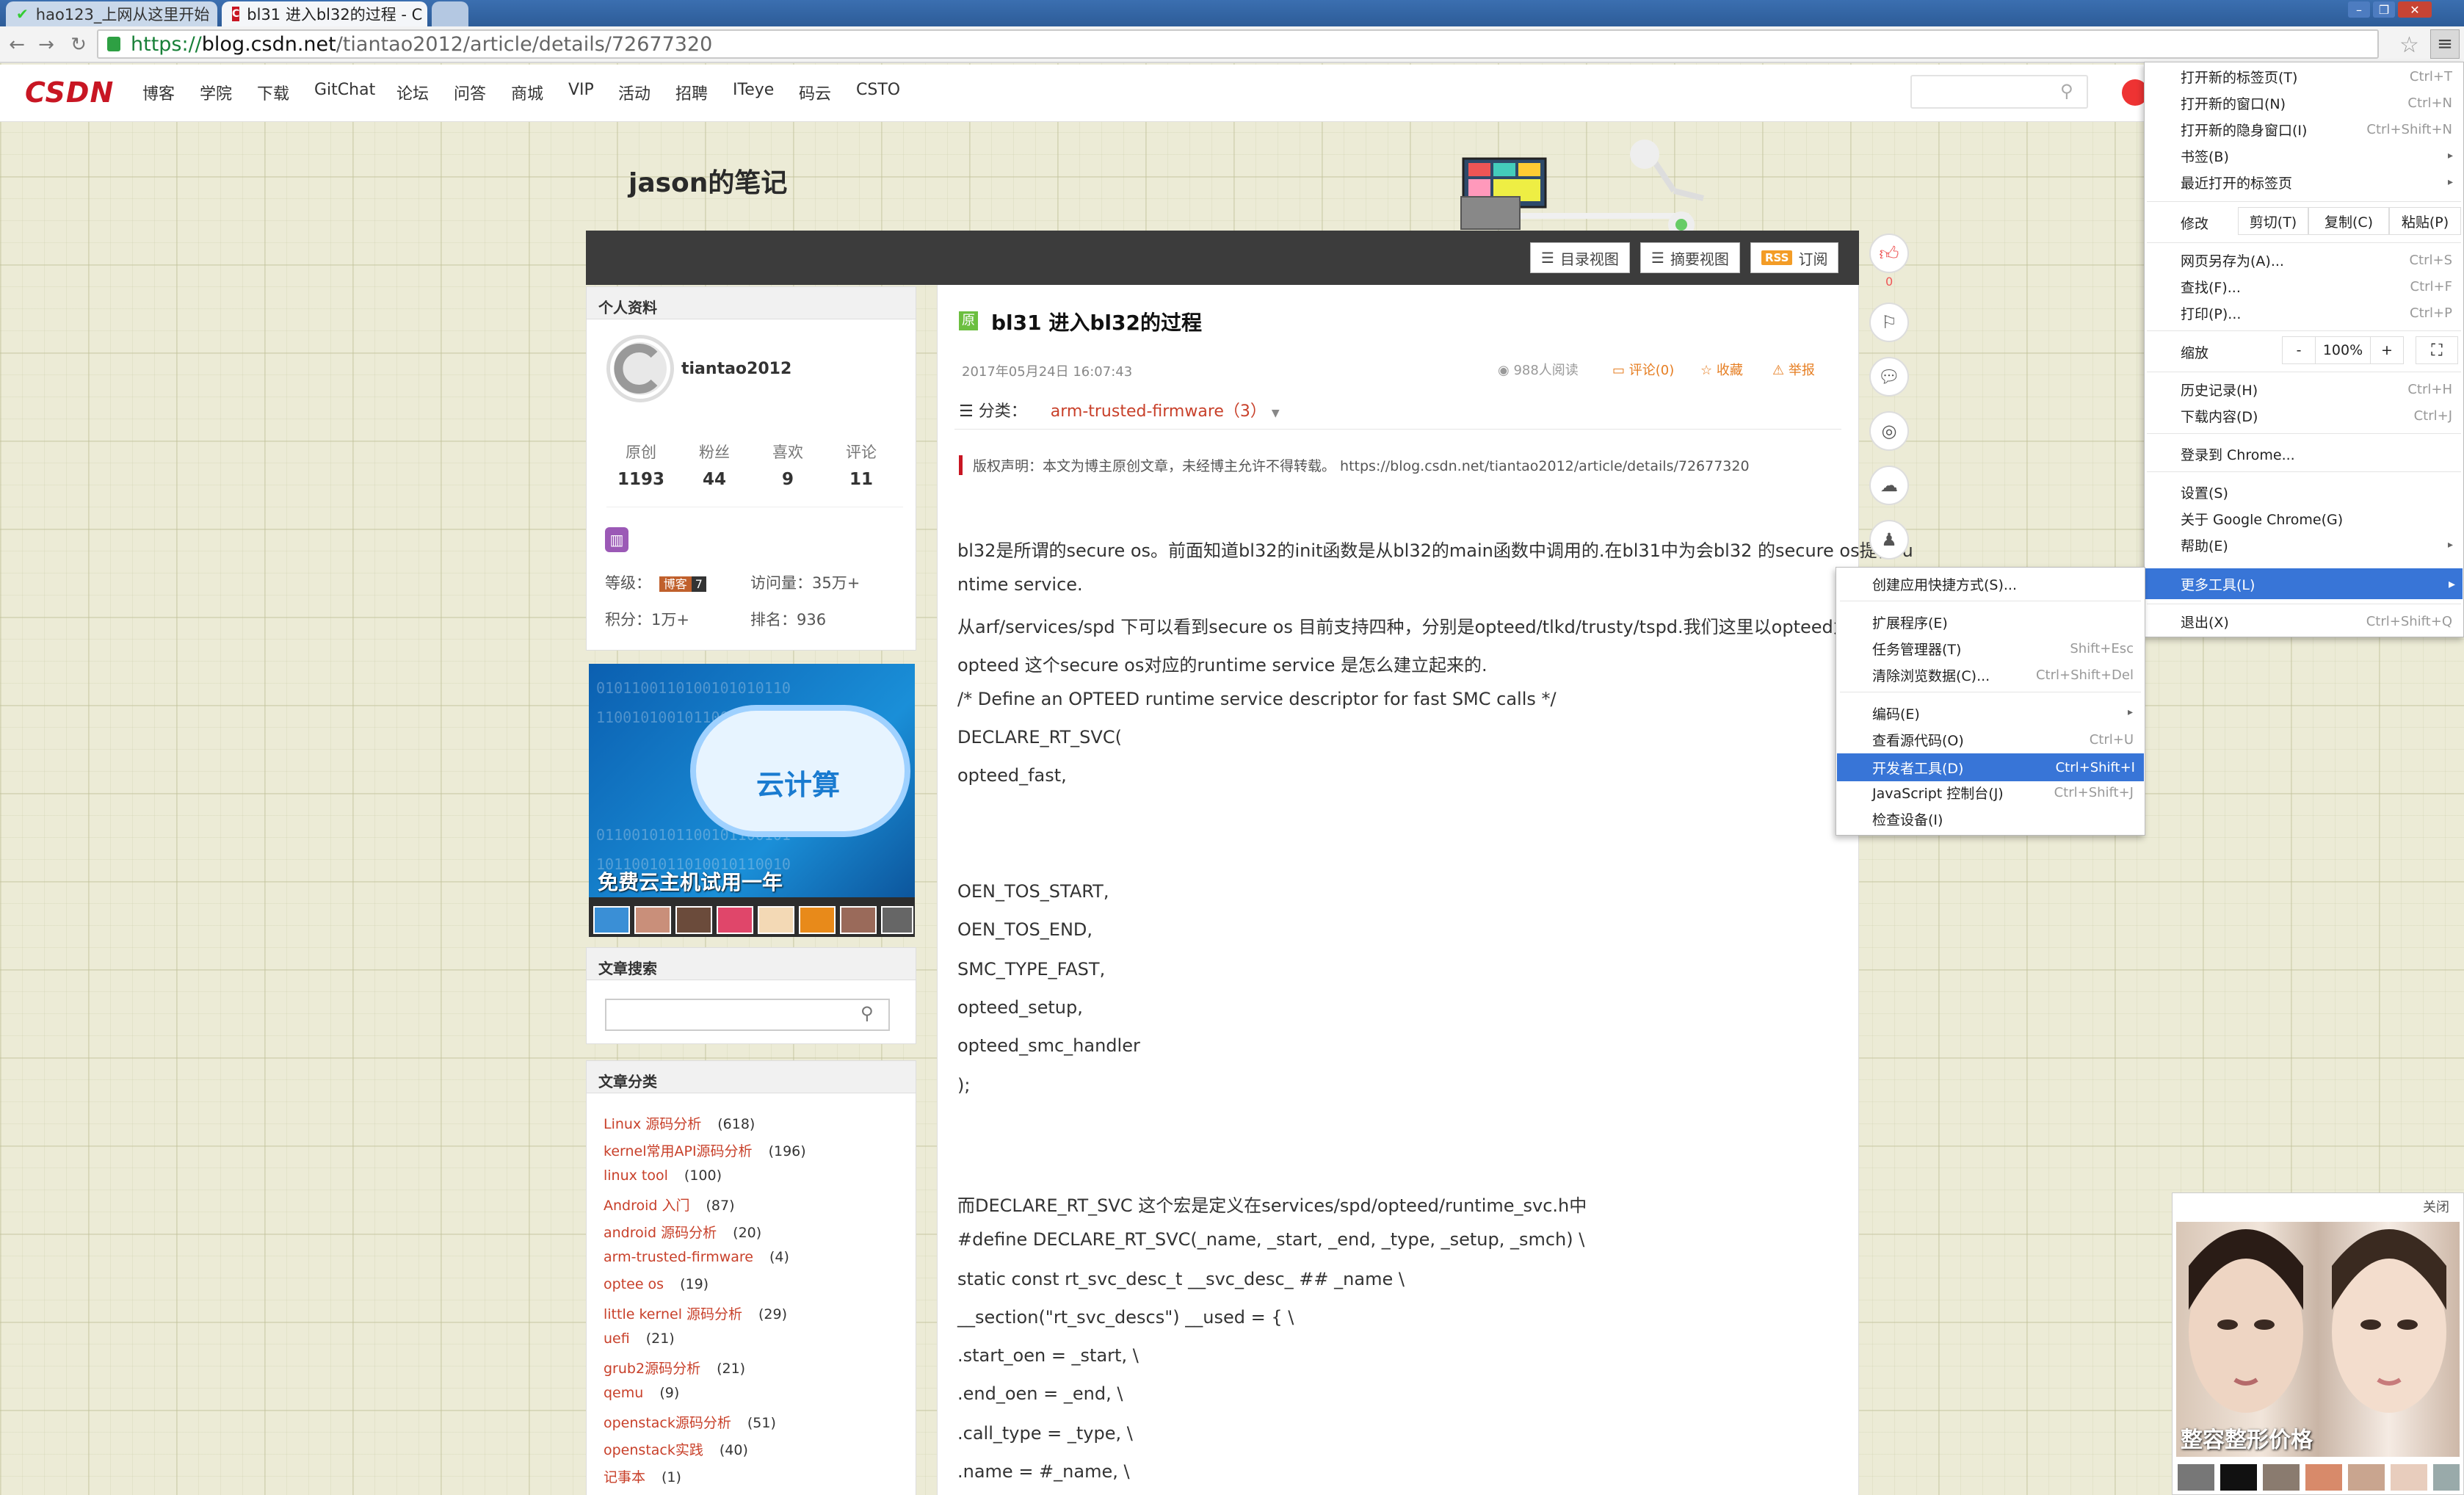 Image resolution: width=2464 pixels, height=1495 pixels. What do you see at coordinates (2436, 1206) in the screenshot?
I see `ad-close-button: 关闭` at bounding box center [2436, 1206].